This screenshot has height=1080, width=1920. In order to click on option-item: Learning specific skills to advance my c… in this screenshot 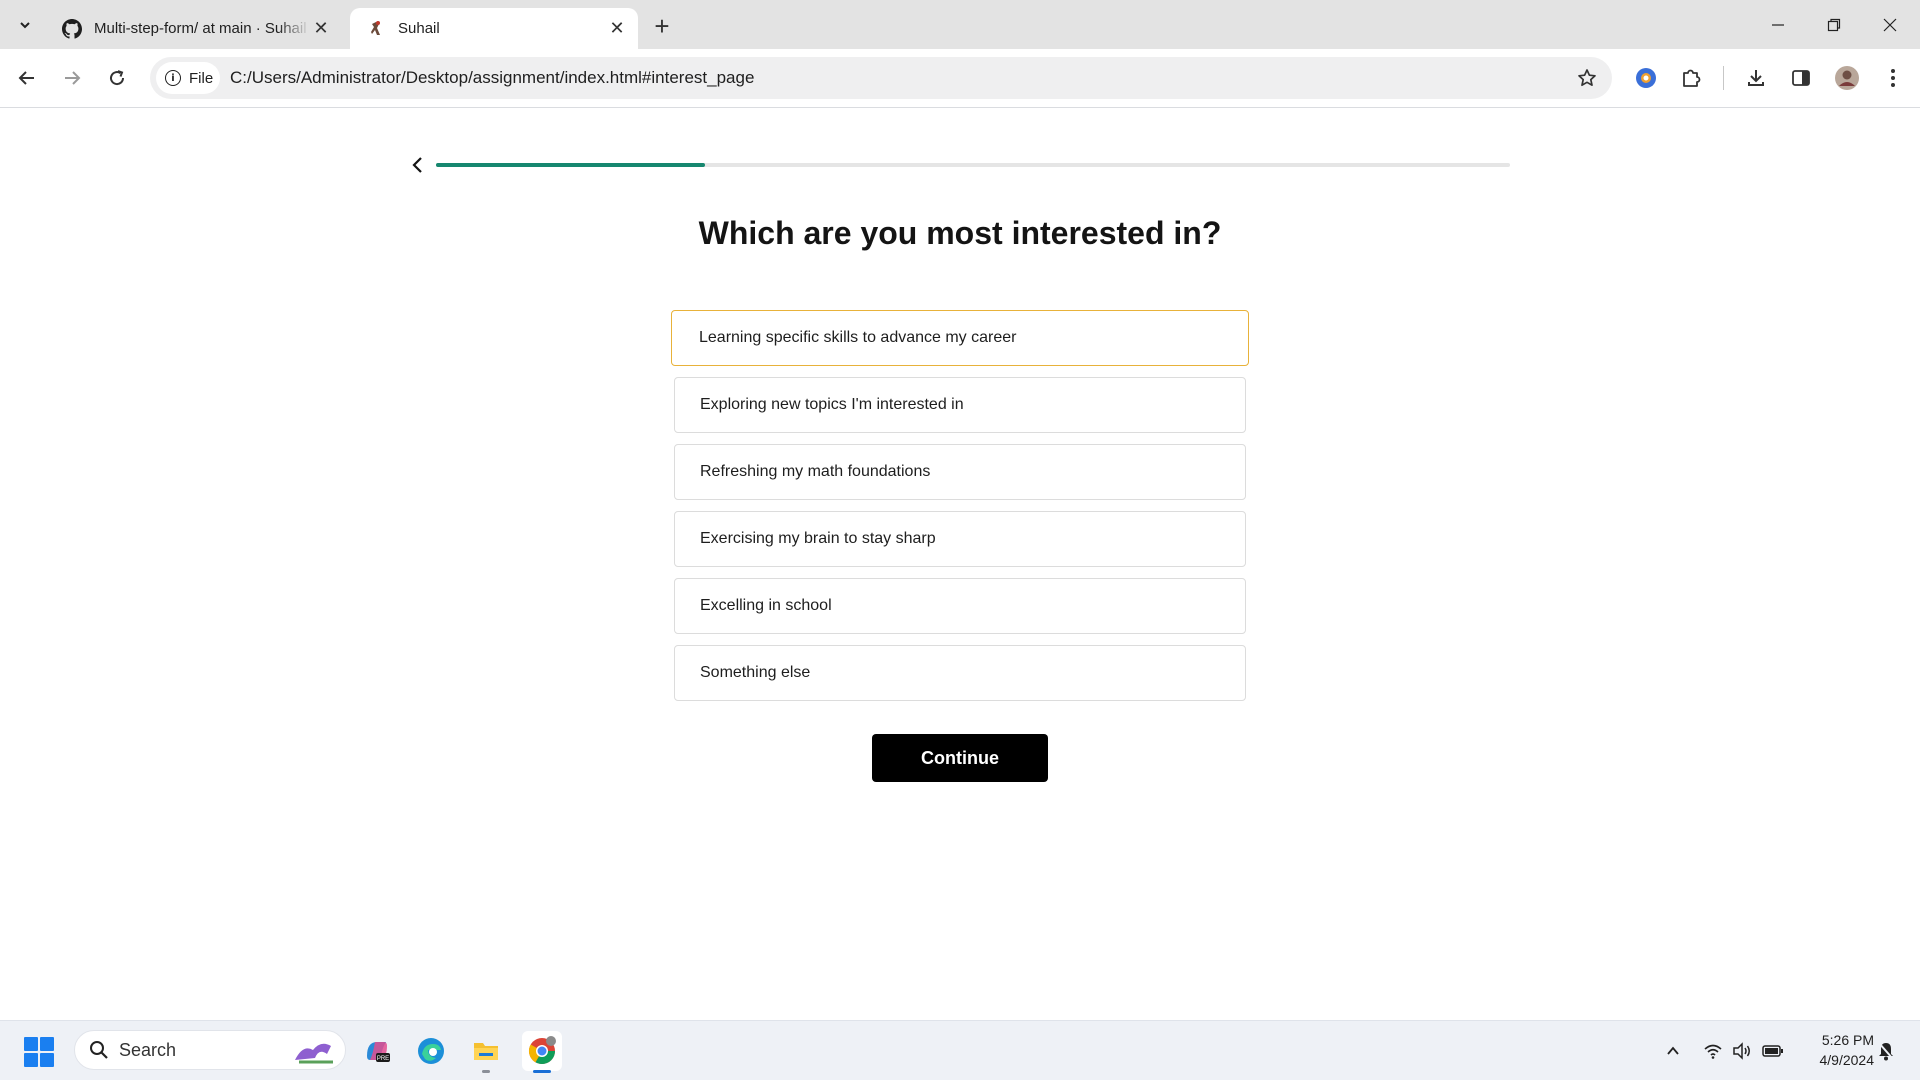, I will do `click(960, 338)`.